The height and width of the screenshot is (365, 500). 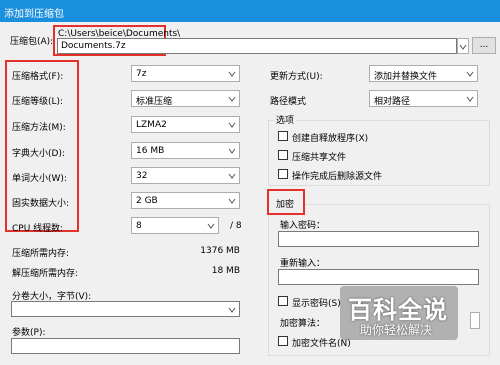 What do you see at coordinates (150, 151) in the screenshot?
I see `dictionary-value: 16 MB` at bounding box center [150, 151].